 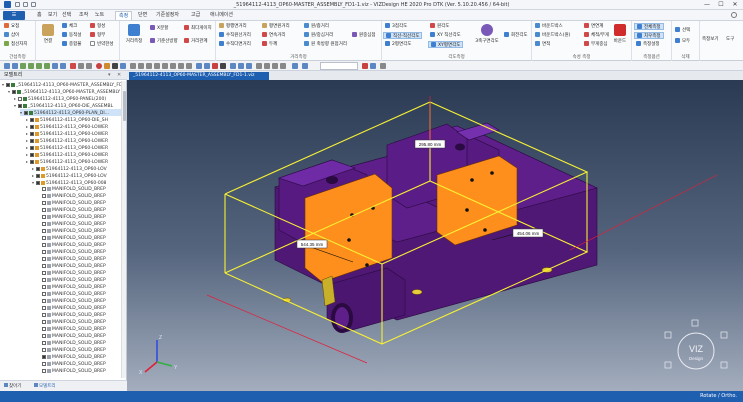 What do you see at coordinates (682, 30) in the screenshot?
I see `ribbon-item: 선택` at bounding box center [682, 30].